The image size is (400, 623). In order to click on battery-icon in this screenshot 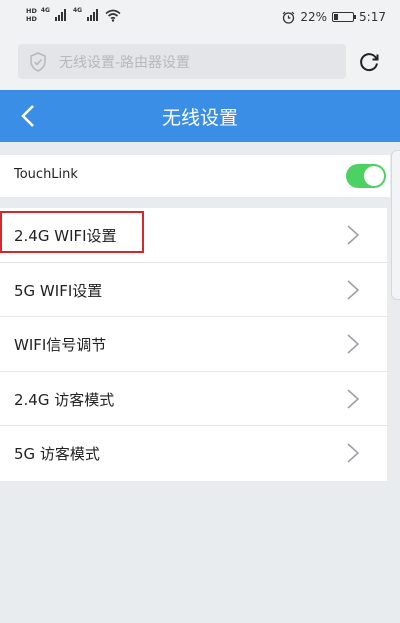, I will do `click(344, 17)`.